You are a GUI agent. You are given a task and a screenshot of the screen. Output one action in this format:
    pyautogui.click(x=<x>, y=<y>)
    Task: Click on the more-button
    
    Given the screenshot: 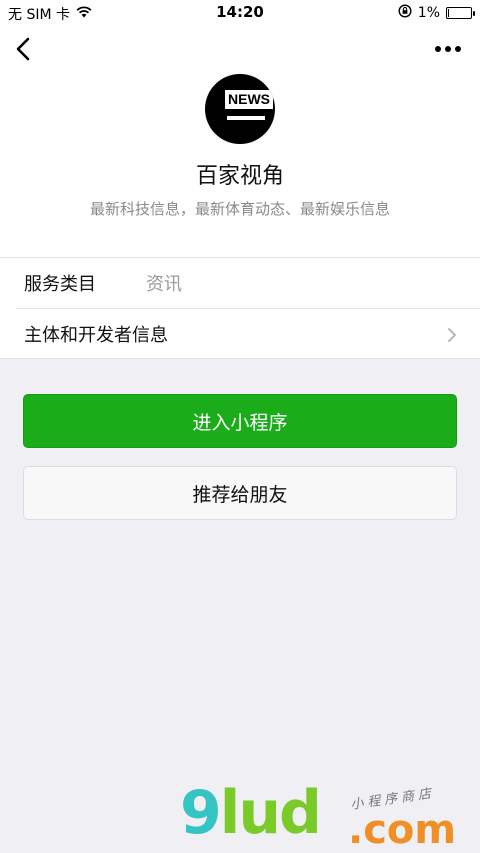 What is the action you would take?
    pyautogui.click(x=448, y=49)
    